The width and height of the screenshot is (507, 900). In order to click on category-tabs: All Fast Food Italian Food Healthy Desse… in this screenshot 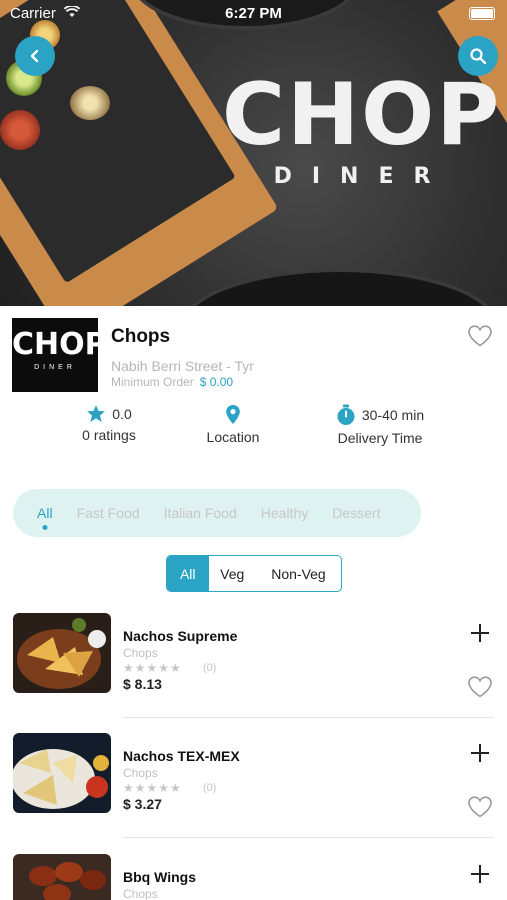, I will do `click(217, 513)`.